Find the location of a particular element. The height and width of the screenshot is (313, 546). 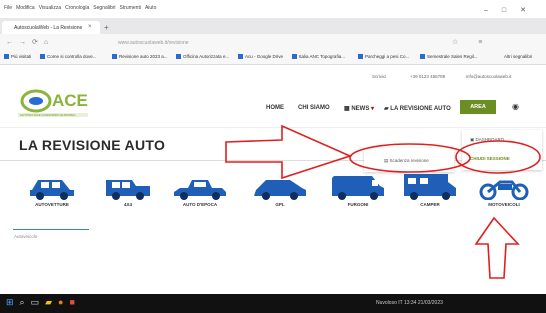

system-tray: Nuvoloso IT 13:34 21/03/2023 is located at coordinates (409, 303).